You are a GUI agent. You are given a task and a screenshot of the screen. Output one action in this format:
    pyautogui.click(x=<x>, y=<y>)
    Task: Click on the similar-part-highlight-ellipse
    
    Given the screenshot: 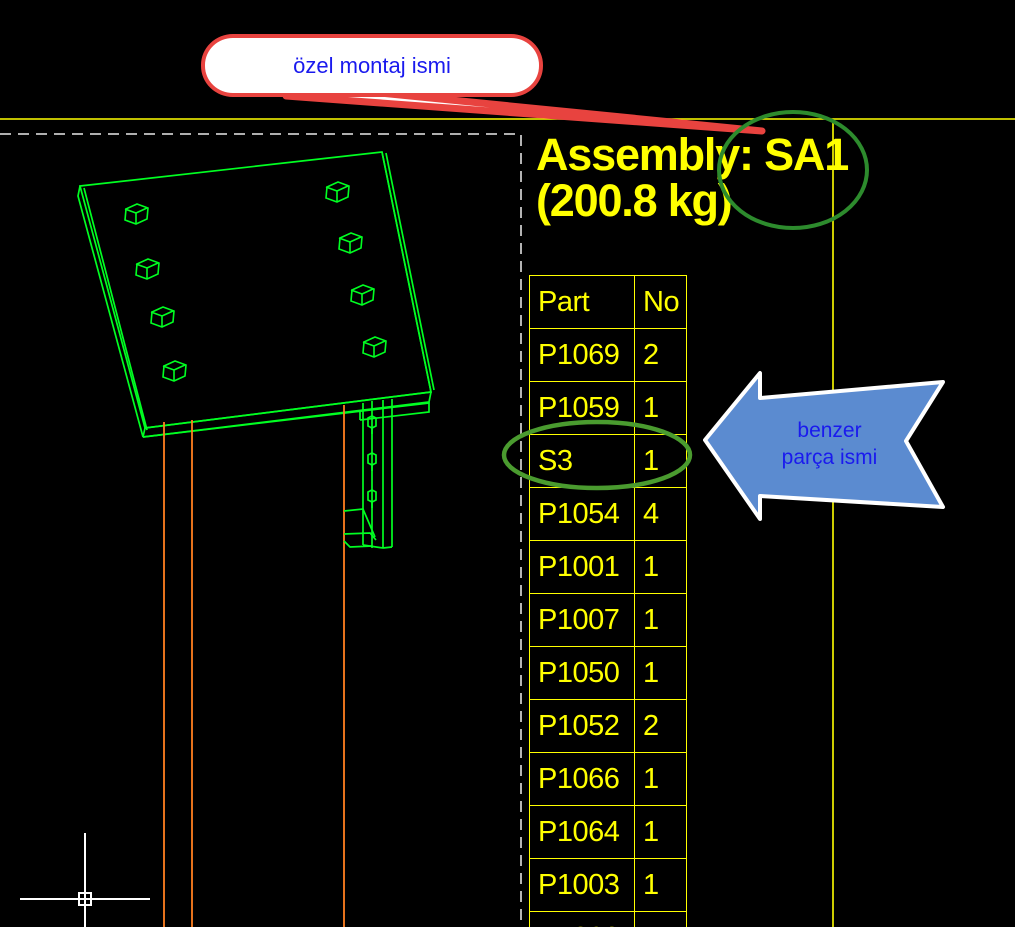 What is the action you would take?
    pyautogui.click(x=597, y=455)
    